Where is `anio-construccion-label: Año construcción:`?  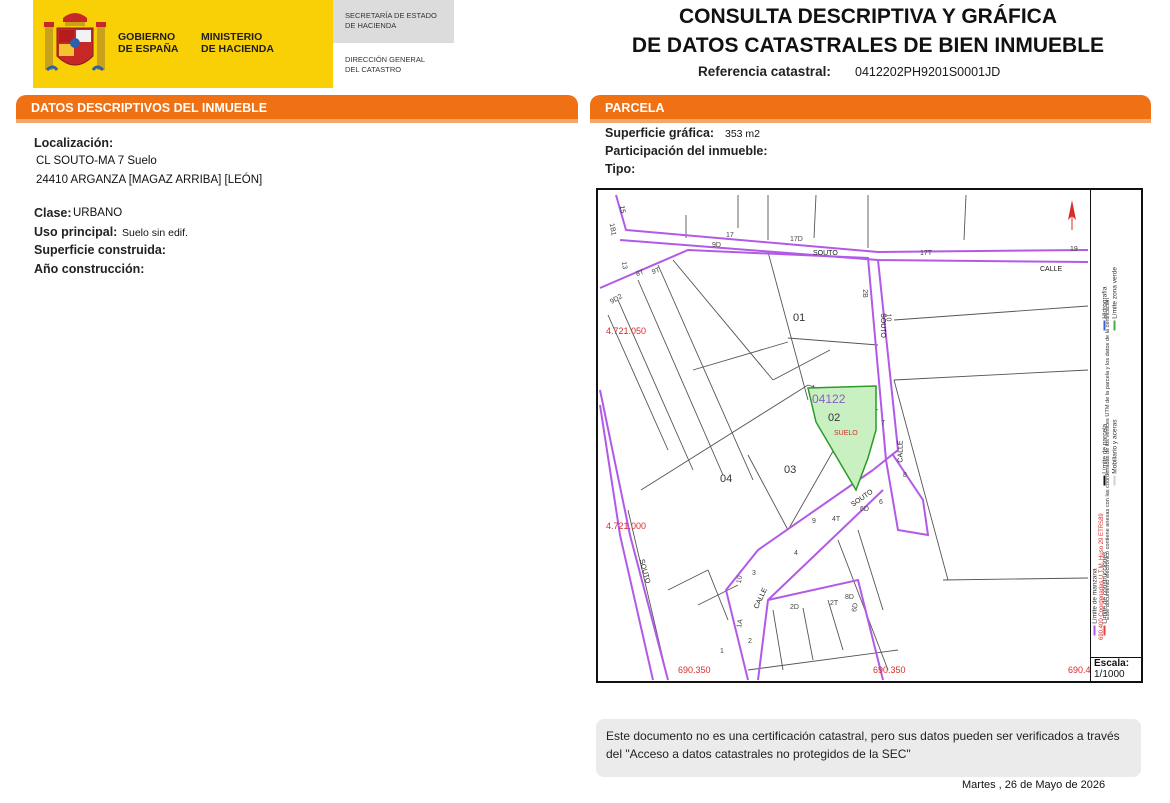
anio-construccion-label: Año construcción: is located at coordinates (89, 269).